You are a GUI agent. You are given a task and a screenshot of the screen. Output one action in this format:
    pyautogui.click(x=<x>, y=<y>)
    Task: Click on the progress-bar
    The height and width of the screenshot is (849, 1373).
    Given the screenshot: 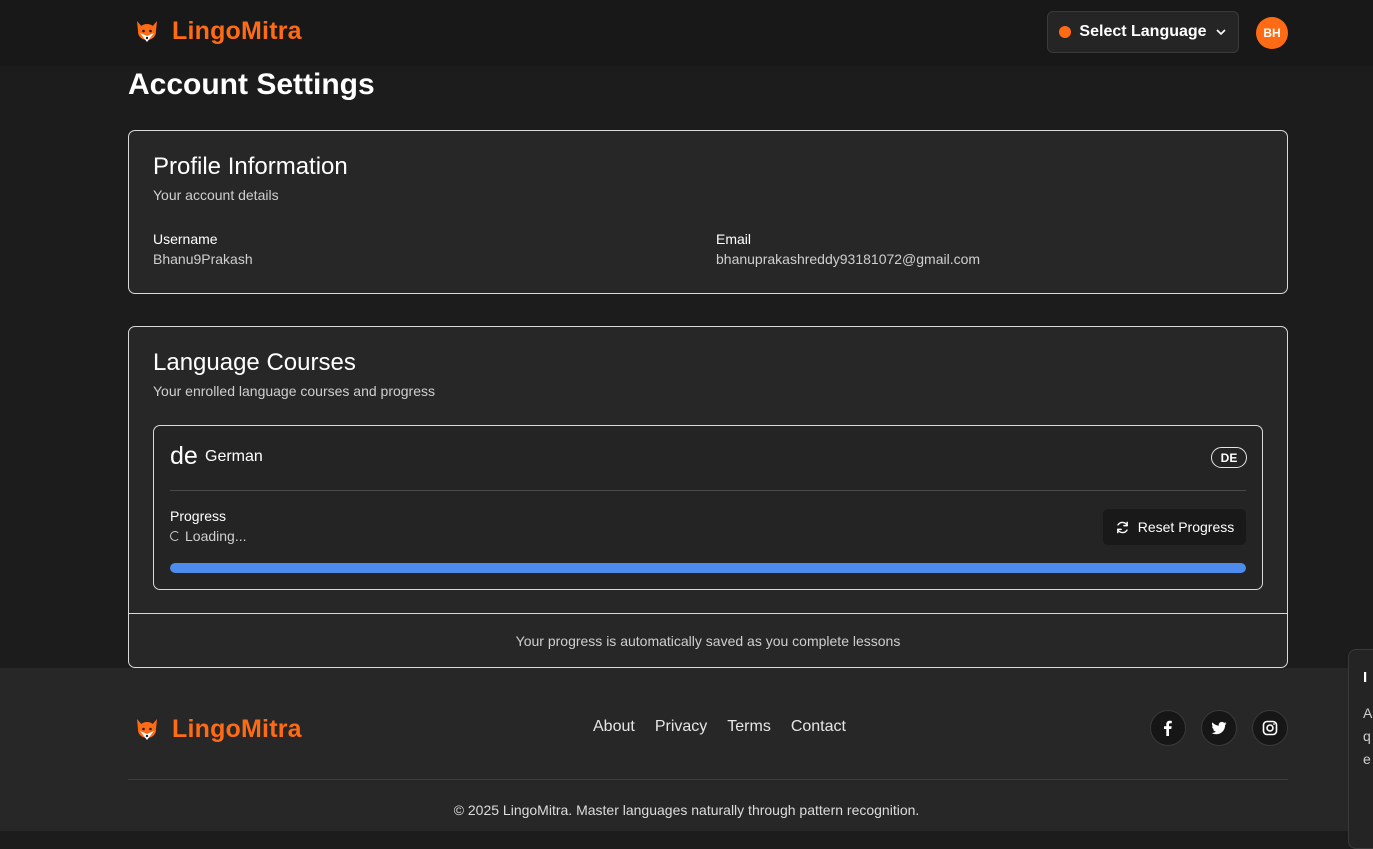 What is the action you would take?
    pyautogui.click(x=708, y=568)
    